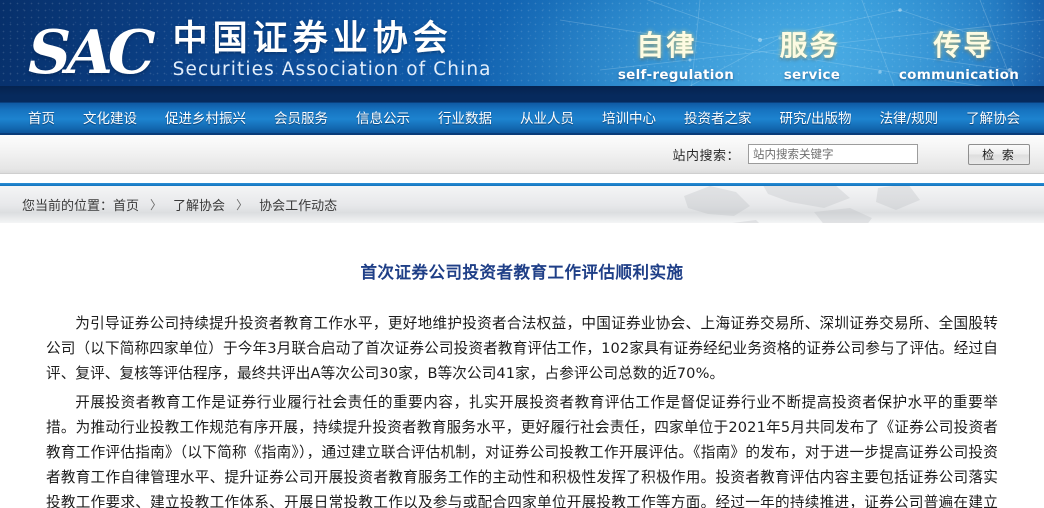 The width and height of the screenshot is (1044, 508). I want to click on logo-title-en: Securities Association of China, so click(332, 69).